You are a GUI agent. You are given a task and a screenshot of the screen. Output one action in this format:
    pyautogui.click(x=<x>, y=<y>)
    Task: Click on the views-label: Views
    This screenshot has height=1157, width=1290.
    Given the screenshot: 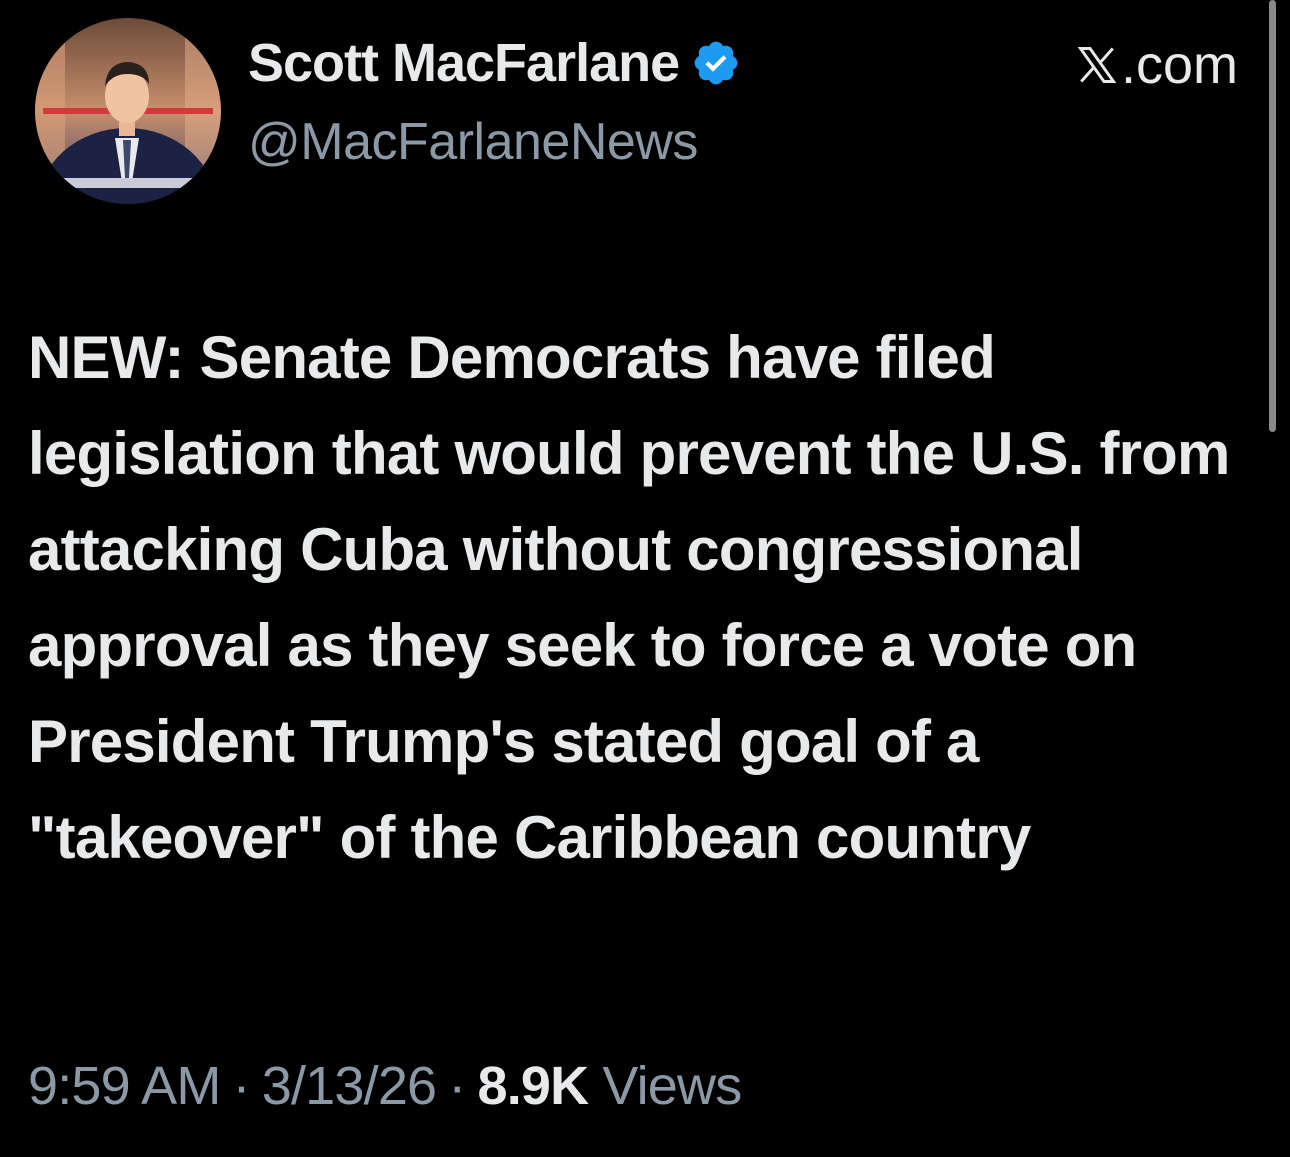 What is the action you would take?
    pyautogui.click(x=672, y=1086)
    